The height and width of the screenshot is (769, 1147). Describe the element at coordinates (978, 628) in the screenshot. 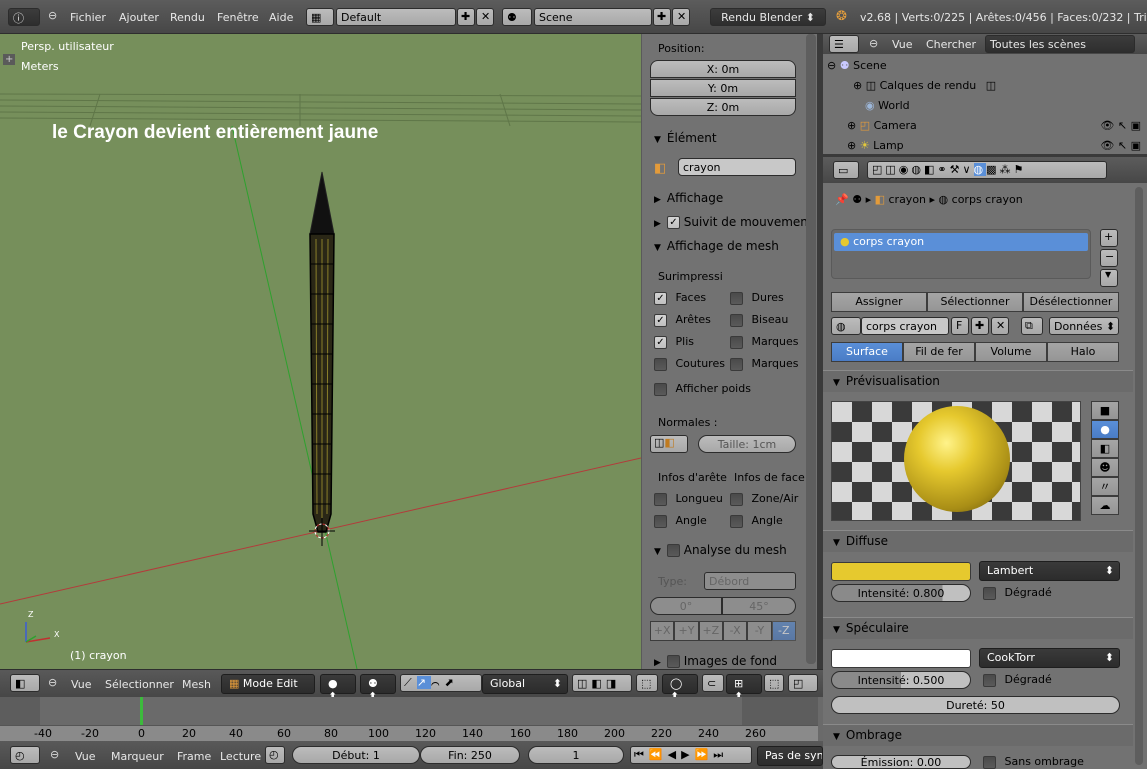

I see `specular-panel-header: ▼ Spéculaire` at that location.